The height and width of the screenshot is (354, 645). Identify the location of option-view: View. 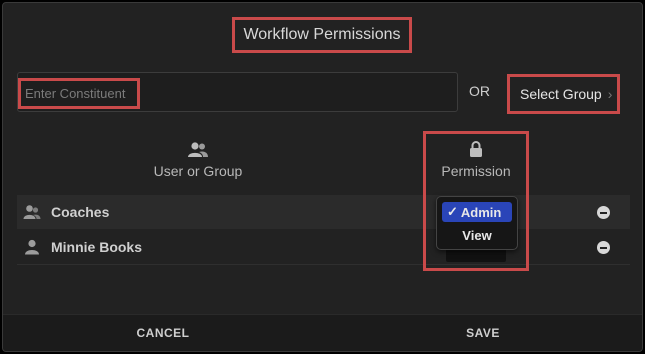
(477, 235).